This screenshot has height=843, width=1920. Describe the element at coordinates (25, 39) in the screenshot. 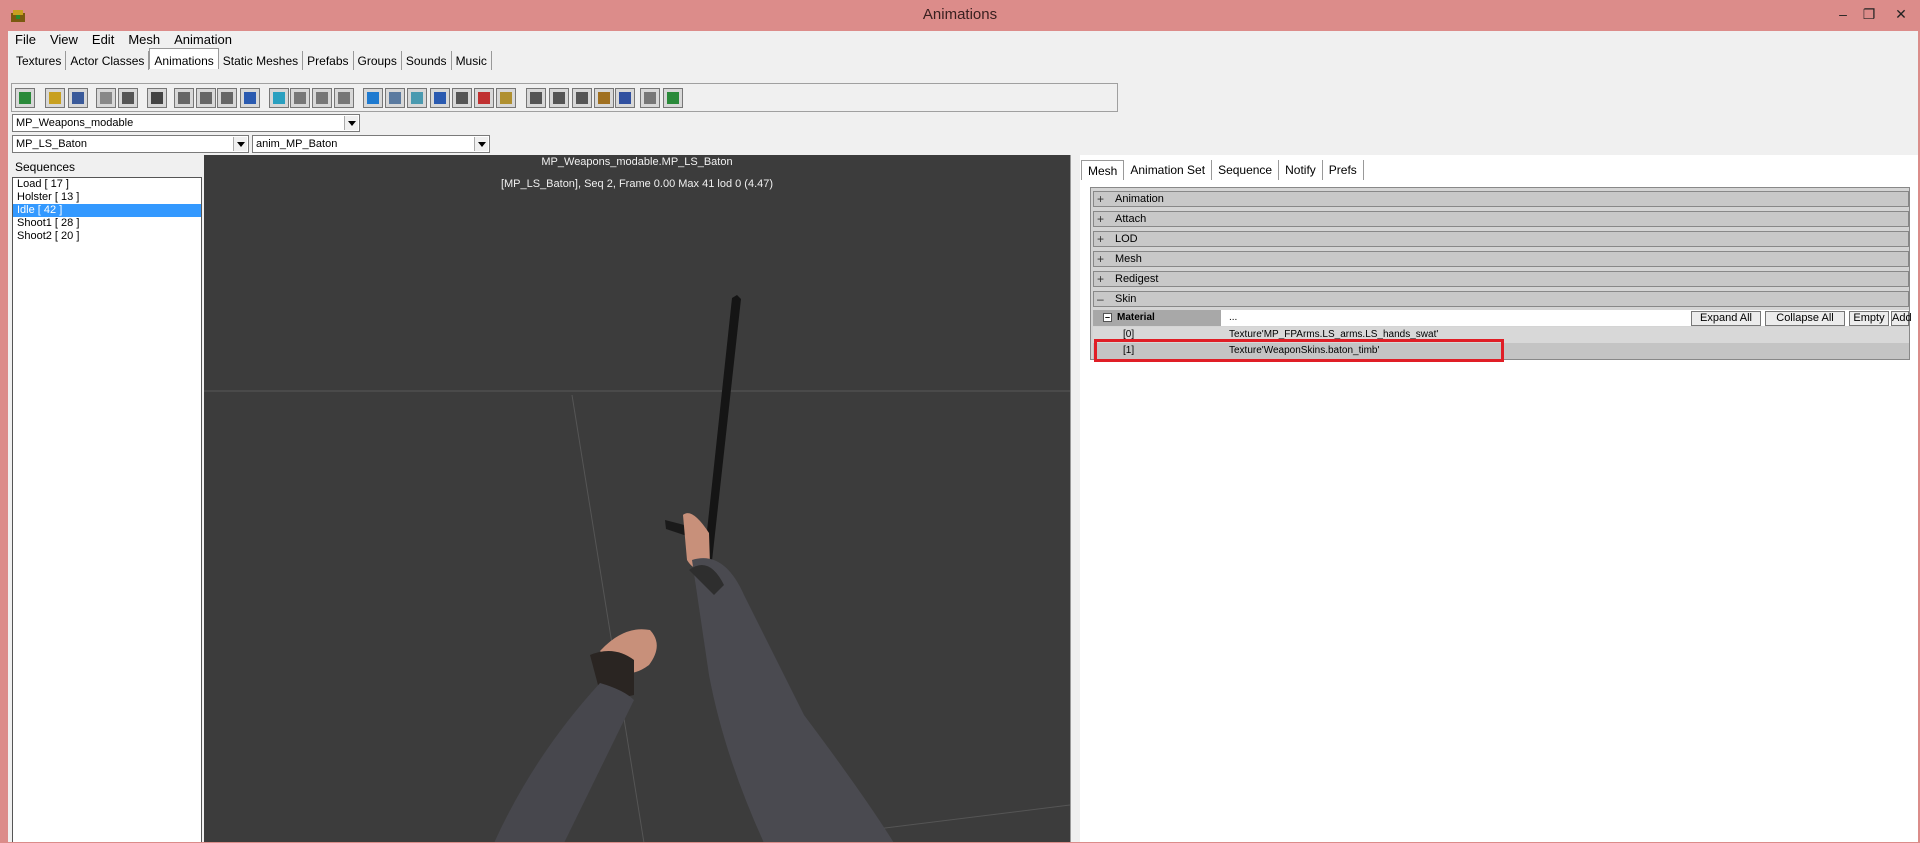

I see `menu-file: File` at that location.